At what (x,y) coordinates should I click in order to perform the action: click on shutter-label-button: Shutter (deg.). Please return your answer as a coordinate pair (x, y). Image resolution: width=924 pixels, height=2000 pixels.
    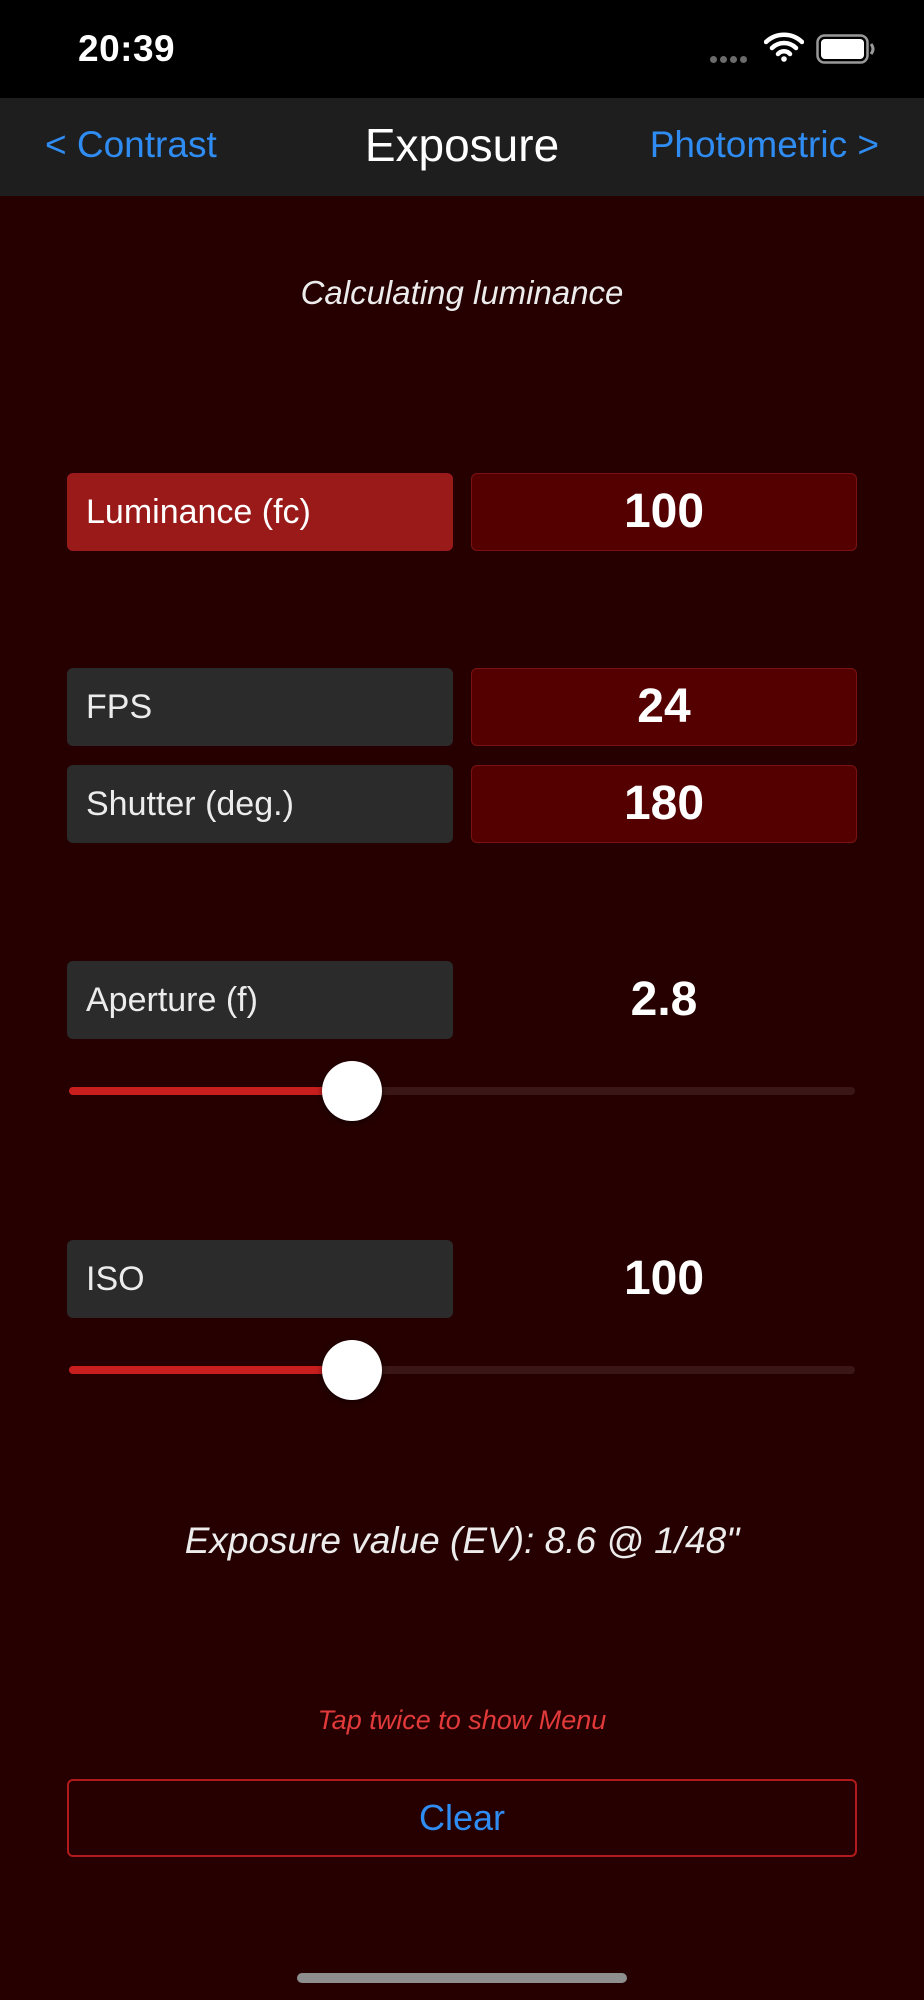
    Looking at the image, I should click on (260, 804).